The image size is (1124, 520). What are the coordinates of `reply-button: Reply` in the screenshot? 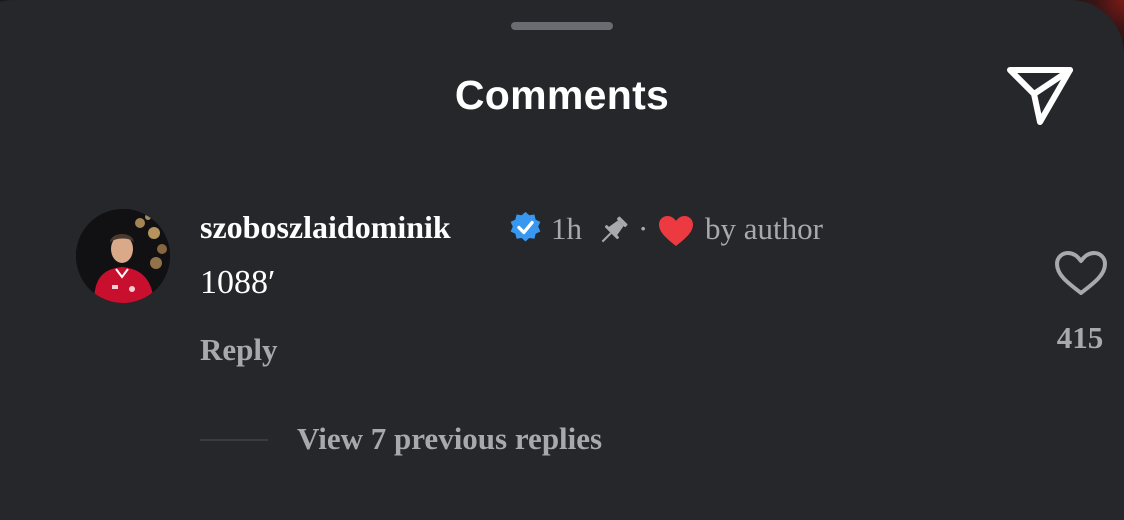 It's located at (239, 350).